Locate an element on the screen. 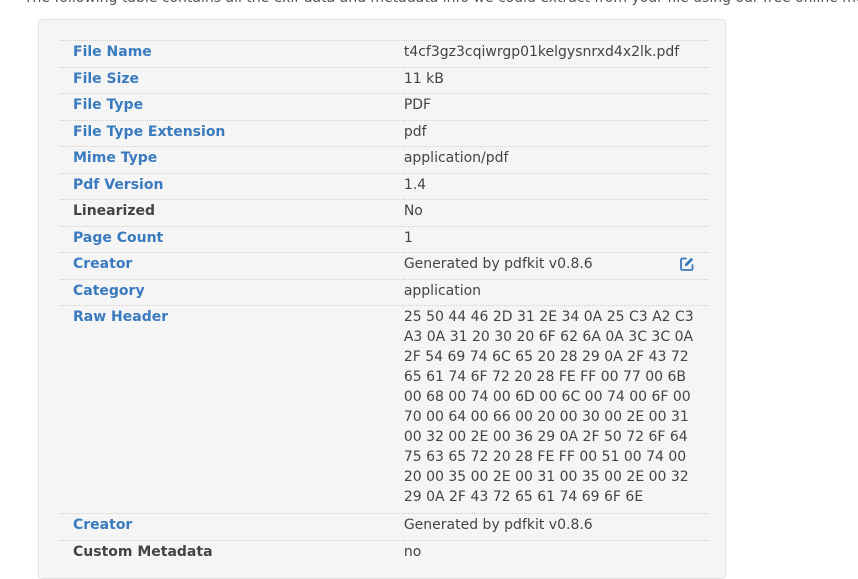 The width and height of the screenshot is (858, 579). row-key-creator: Creator is located at coordinates (231, 265).